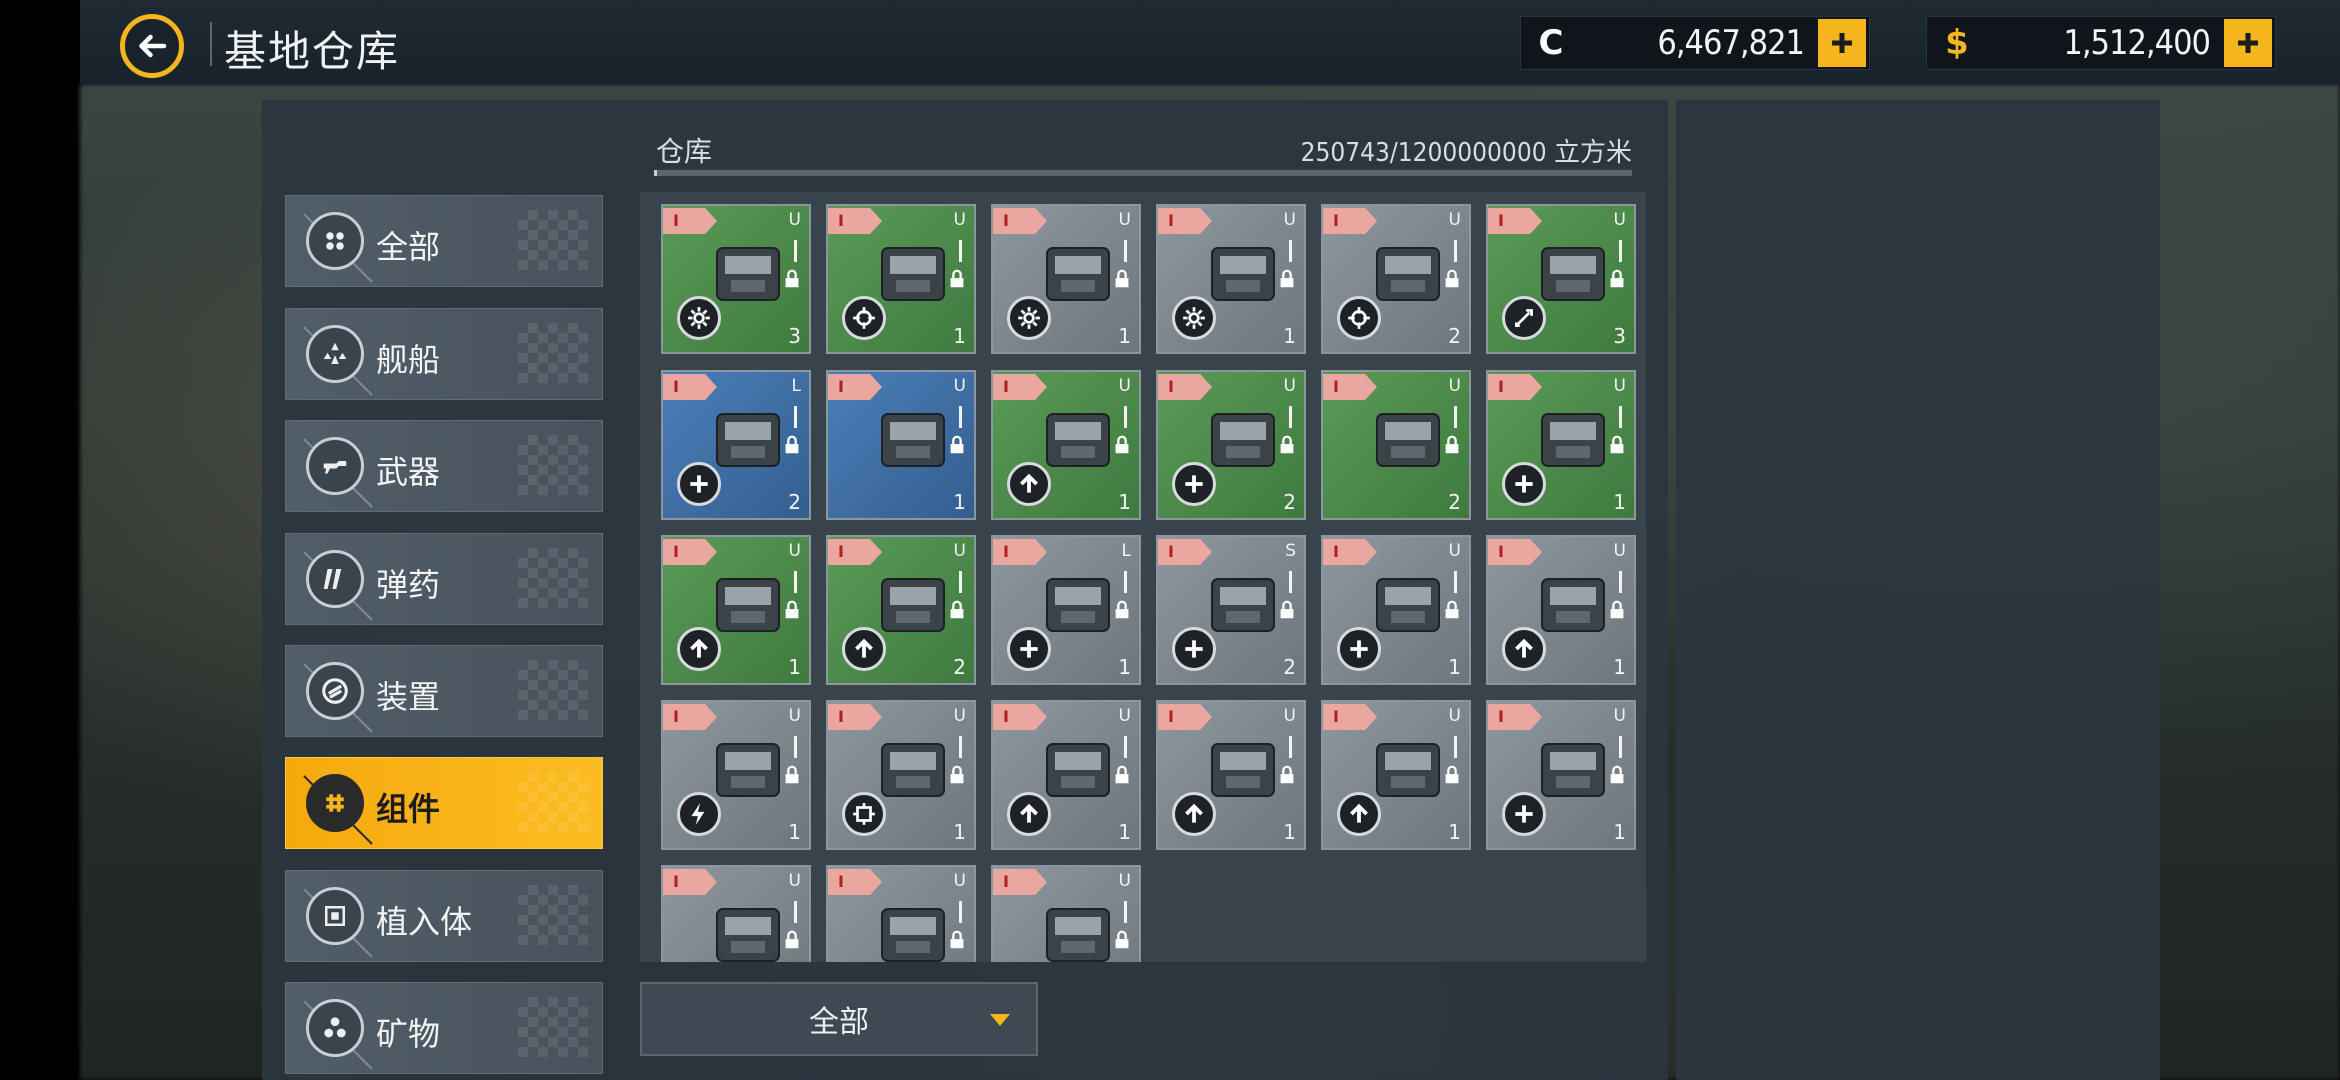 The image size is (2340, 1080). What do you see at coordinates (335, 466) in the screenshot?
I see `weapon-icon` at bounding box center [335, 466].